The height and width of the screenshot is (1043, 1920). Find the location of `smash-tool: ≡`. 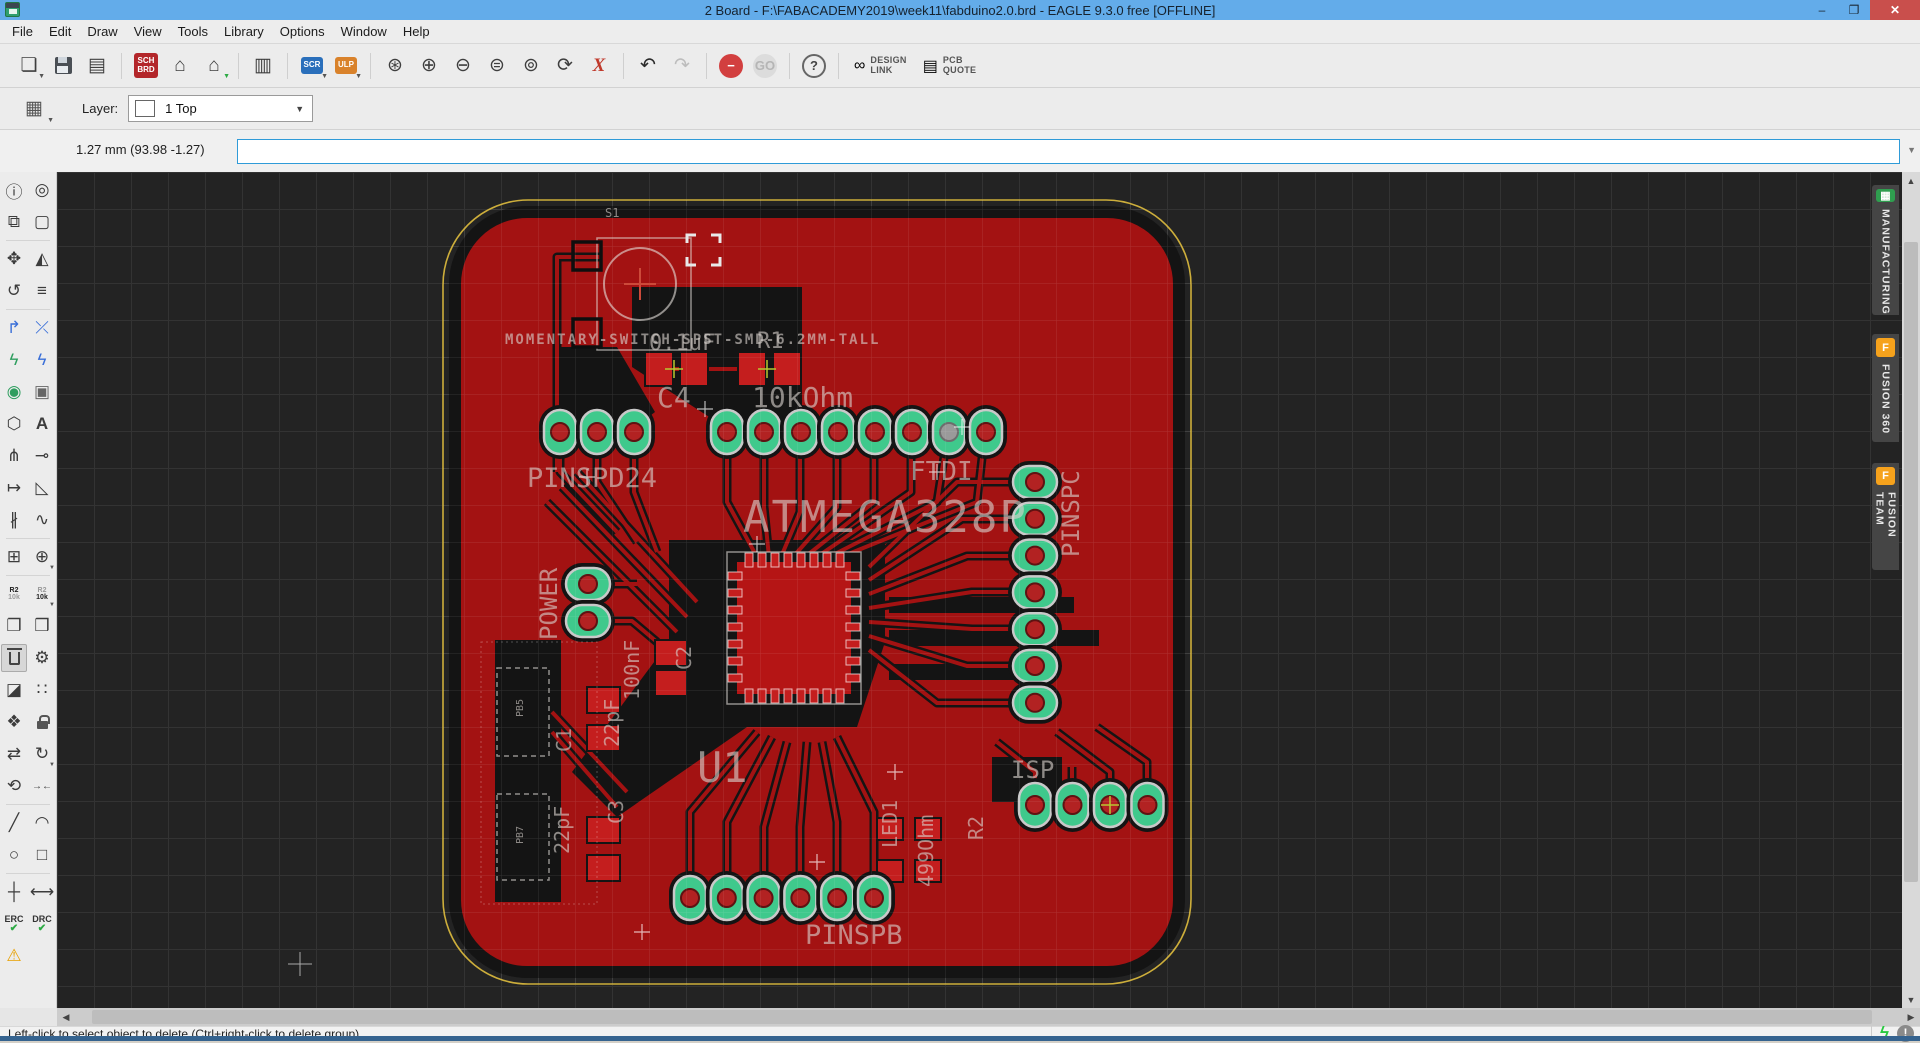

smash-tool: ≡ is located at coordinates (42, 291).